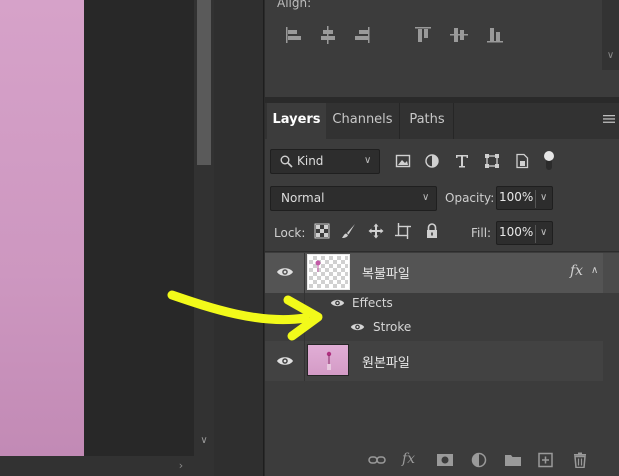 The height and width of the screenshot is (476, 619). What do you see at coordinates (204, 441) in the screenshot?
I see `scroll-down-icon: ∨` at bounding box center [204, 441].